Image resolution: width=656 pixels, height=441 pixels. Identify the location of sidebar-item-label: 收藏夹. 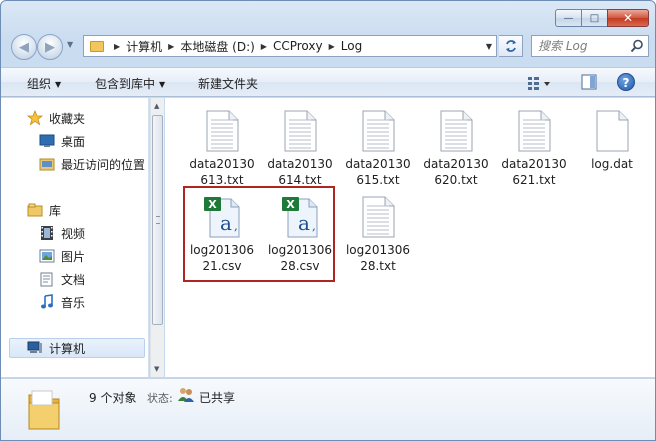
(67, 118).